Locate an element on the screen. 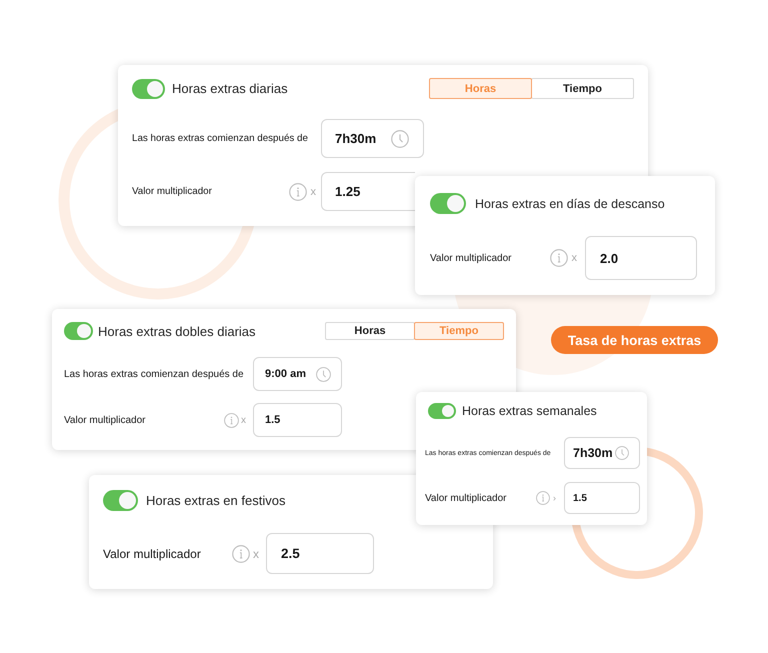 This screenshot has width=768, height=653. card-title: Horas extras semanales is located at coordinates (529, 411).